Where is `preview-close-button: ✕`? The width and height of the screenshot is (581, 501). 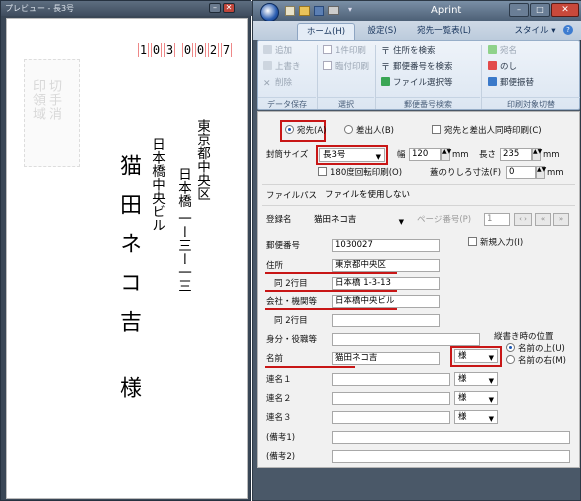 preview-close-button: ✕ is located at coordinates (229, 8).